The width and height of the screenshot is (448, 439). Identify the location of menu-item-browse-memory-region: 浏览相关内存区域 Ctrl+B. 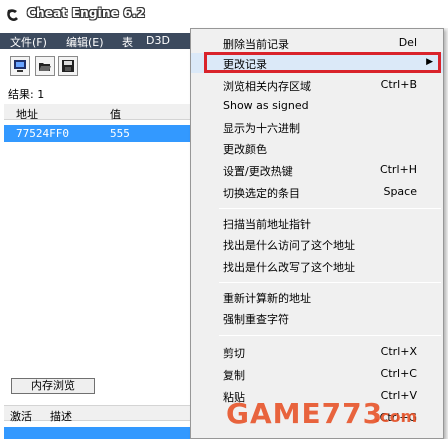
(317, 85).